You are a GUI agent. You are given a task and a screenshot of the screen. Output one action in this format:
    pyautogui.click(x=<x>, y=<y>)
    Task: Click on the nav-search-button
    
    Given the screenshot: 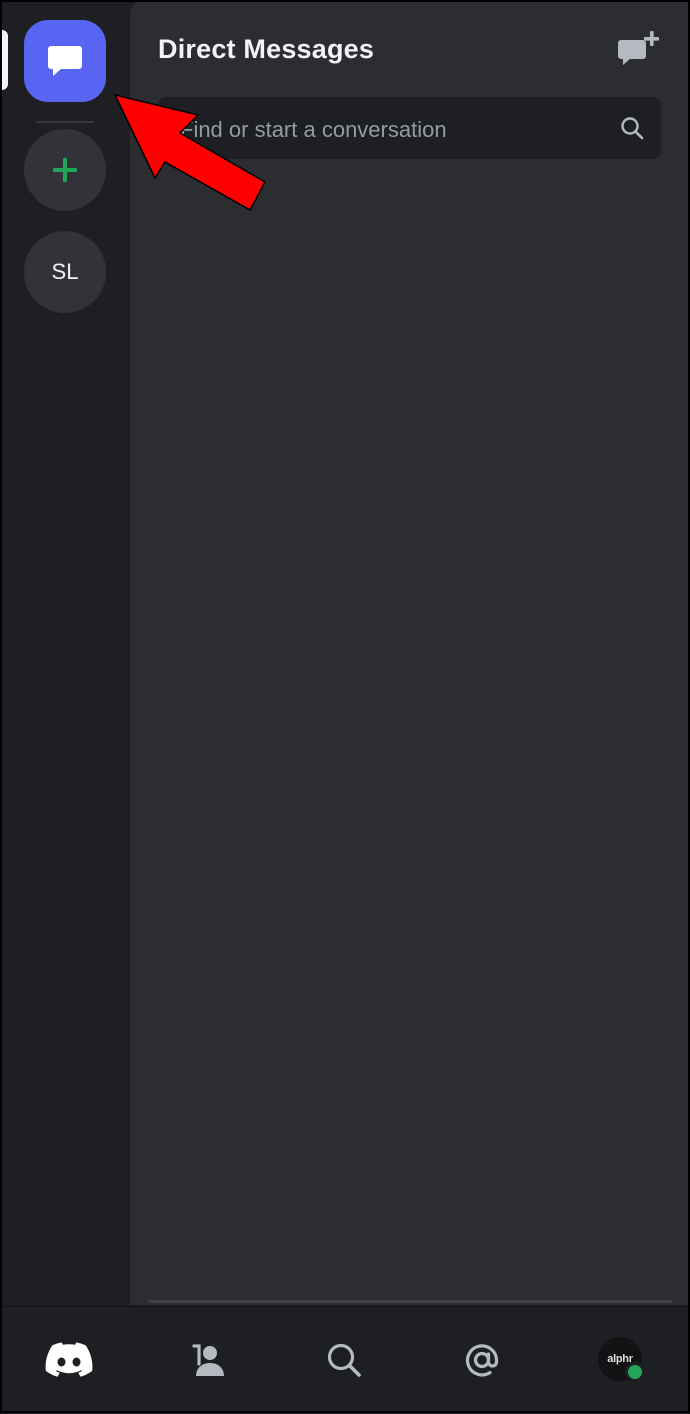 What is the action you would take?
    pyautogui.click(x=344, y=1360)
    